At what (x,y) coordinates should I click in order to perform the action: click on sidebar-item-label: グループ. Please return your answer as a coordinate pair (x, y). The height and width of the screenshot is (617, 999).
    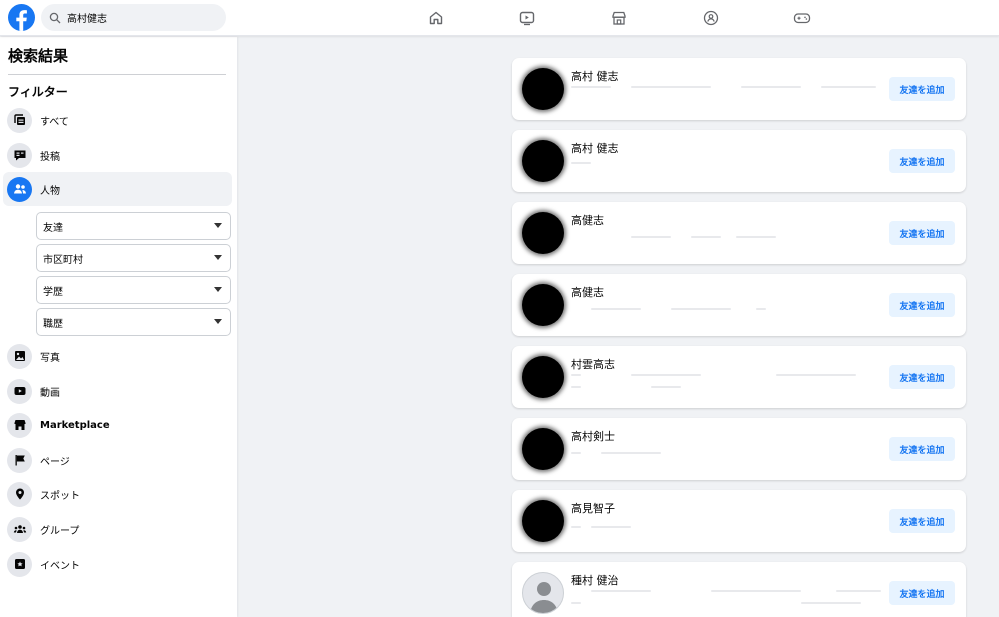
    Looking at the image, I should click on (60, 531).